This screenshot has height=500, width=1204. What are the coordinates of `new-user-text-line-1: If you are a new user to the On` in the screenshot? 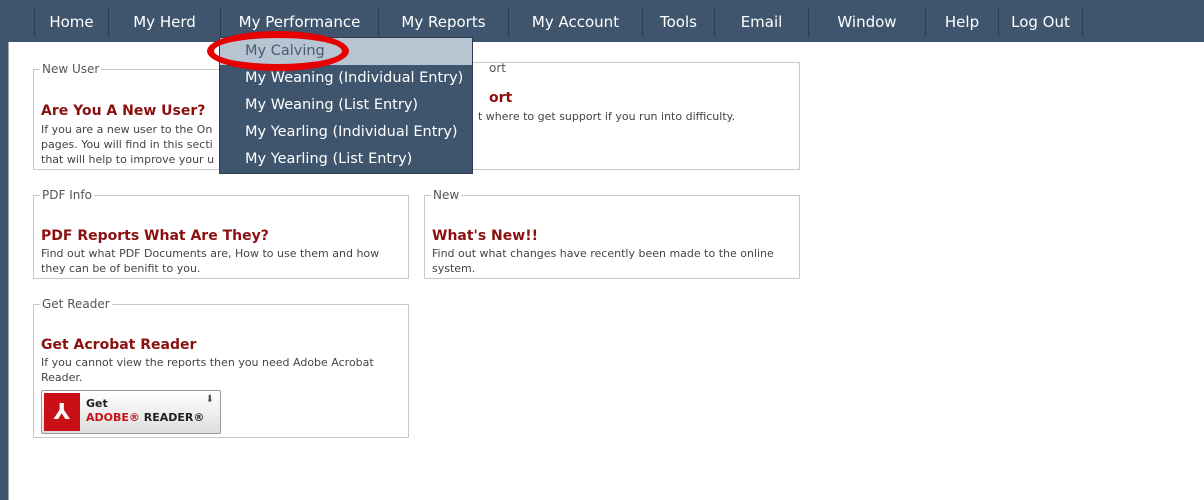 It's located at (127, 129).